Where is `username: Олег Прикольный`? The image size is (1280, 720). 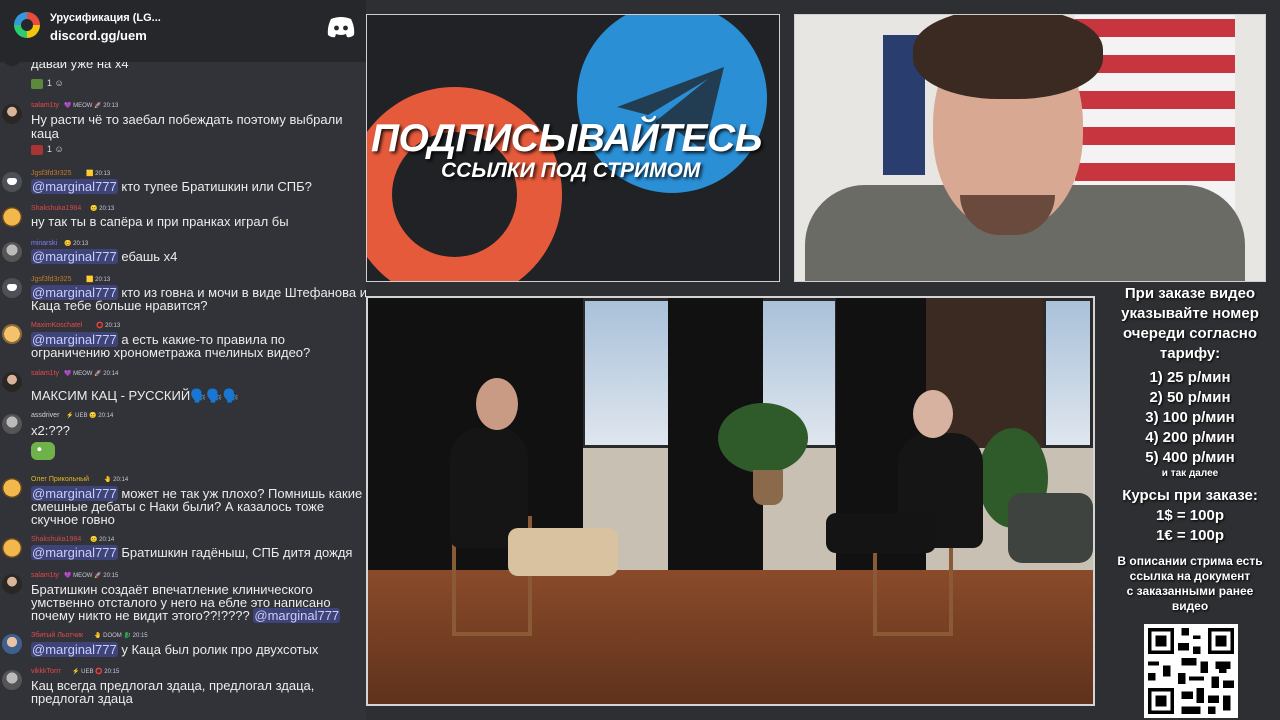
username: Олег Прикольный is located at coordinates (60, 479).